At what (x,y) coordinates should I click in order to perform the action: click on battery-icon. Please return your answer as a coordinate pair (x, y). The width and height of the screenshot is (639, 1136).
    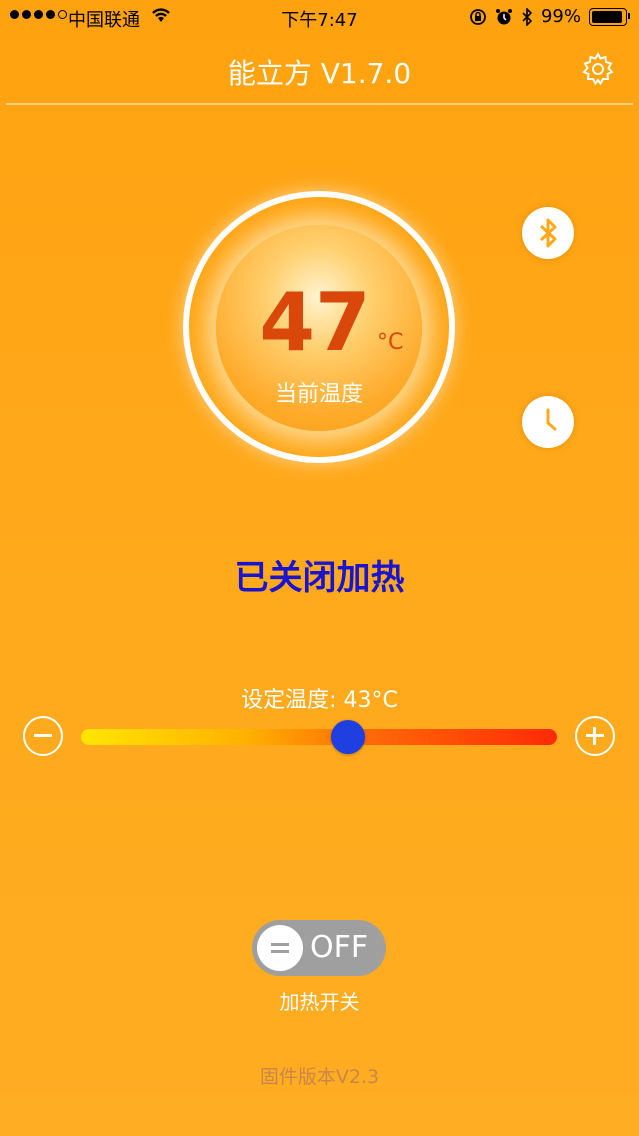
    Looking at the image, I should click on (609, 16).